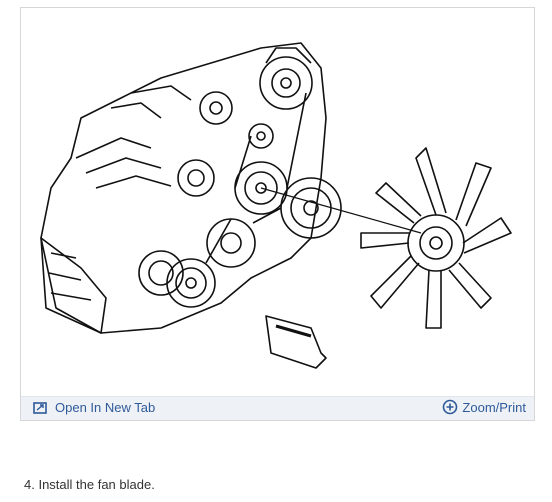 This screenshot has height=502, width=552. I want to click on open-in-new-tab-link: Open In New Tab, so click(94, 407).